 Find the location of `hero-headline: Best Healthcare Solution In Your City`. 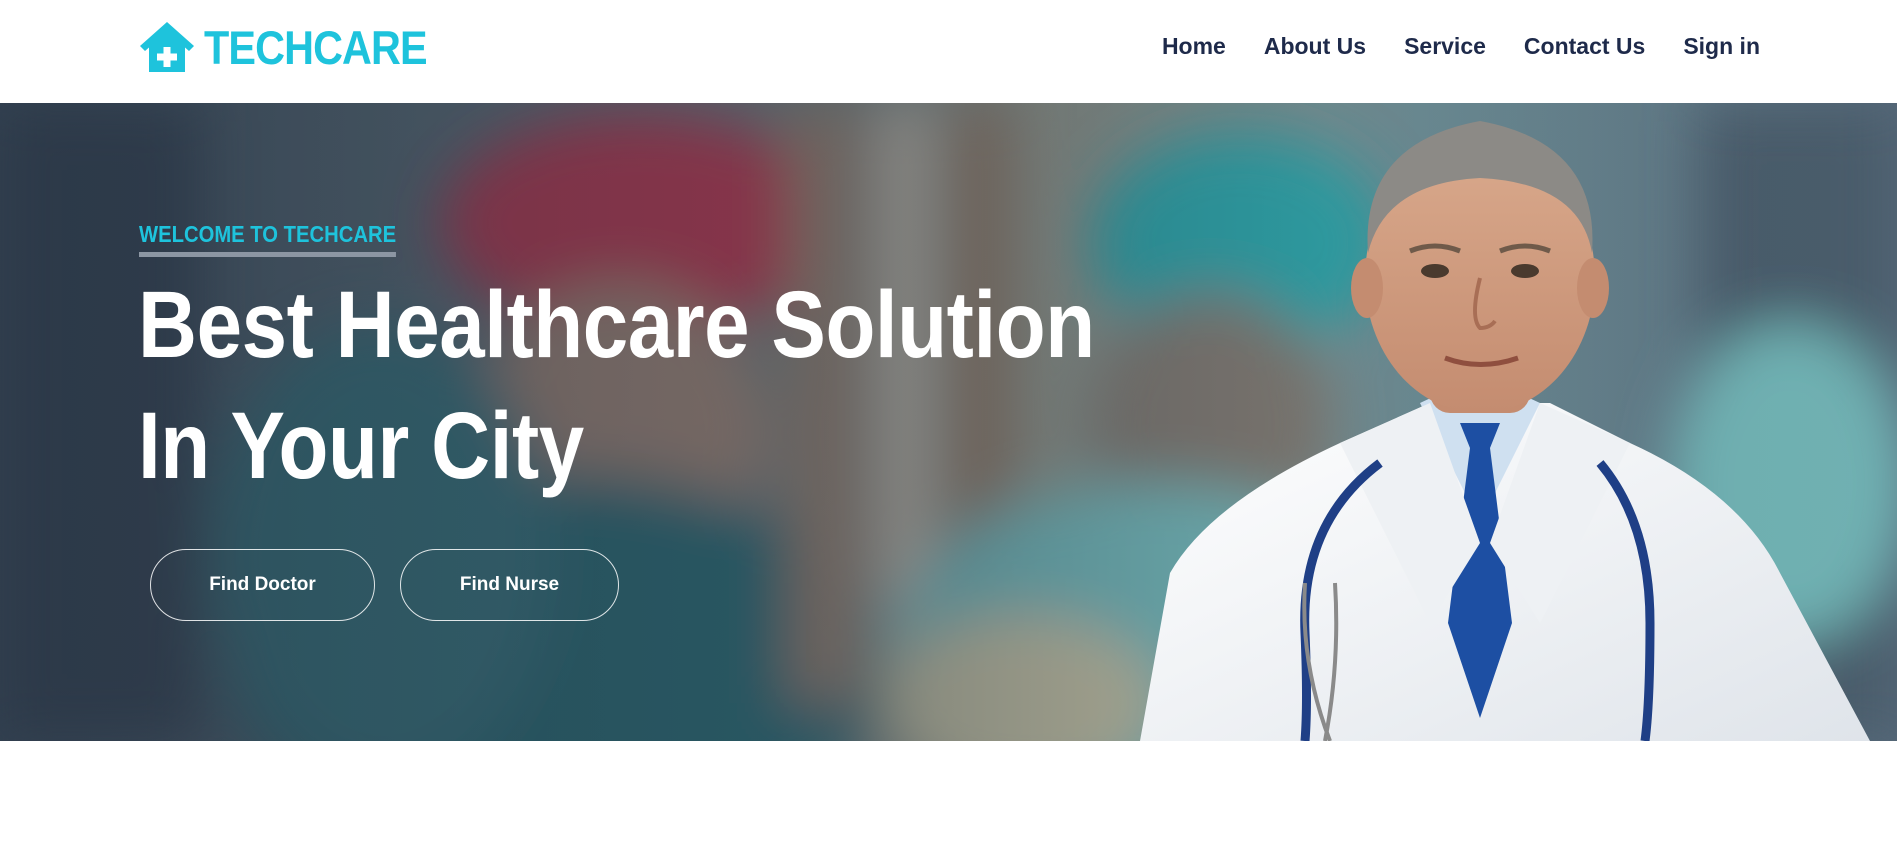

hero-headline: Best Healthcare Solution In Your City is located at coordinates (616, 386).